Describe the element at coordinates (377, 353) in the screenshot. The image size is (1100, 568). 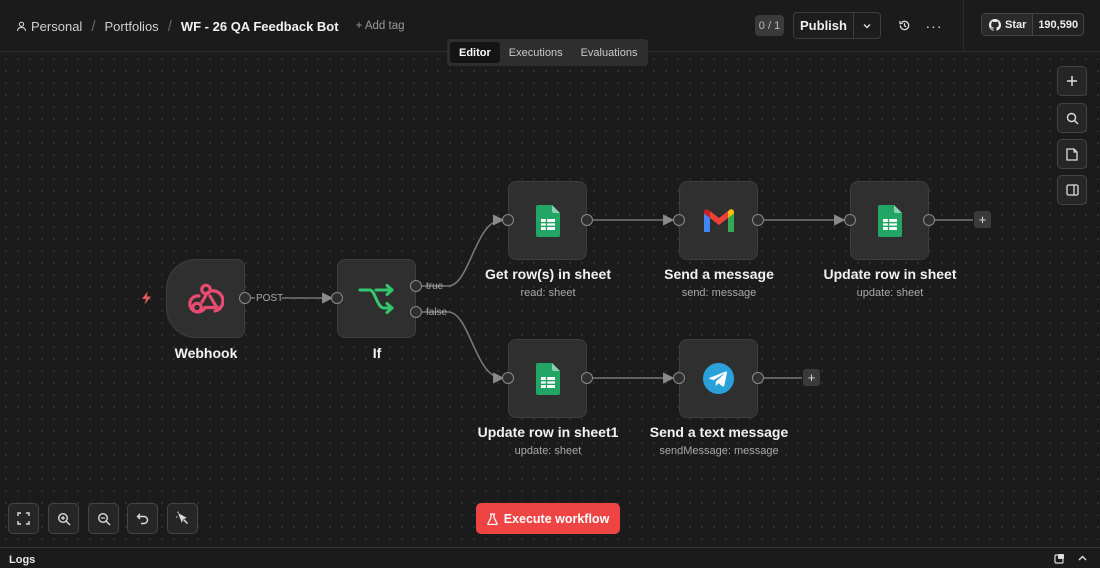
I see `node-if-label: If` at that location.